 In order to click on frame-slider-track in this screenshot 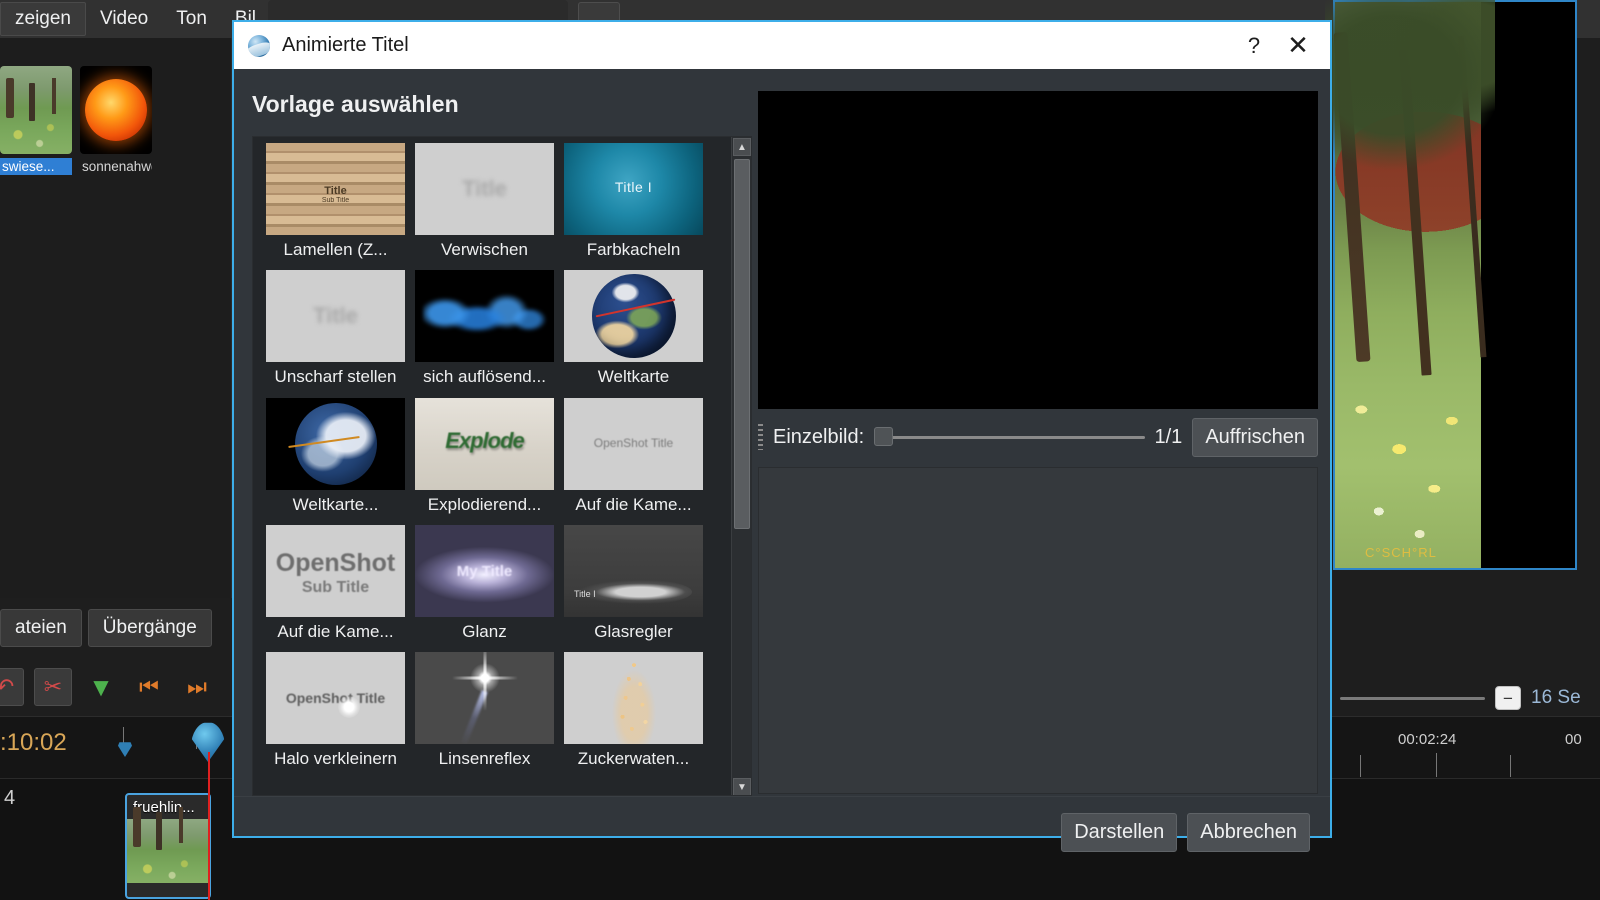, I will do `click(1009, 437)`.